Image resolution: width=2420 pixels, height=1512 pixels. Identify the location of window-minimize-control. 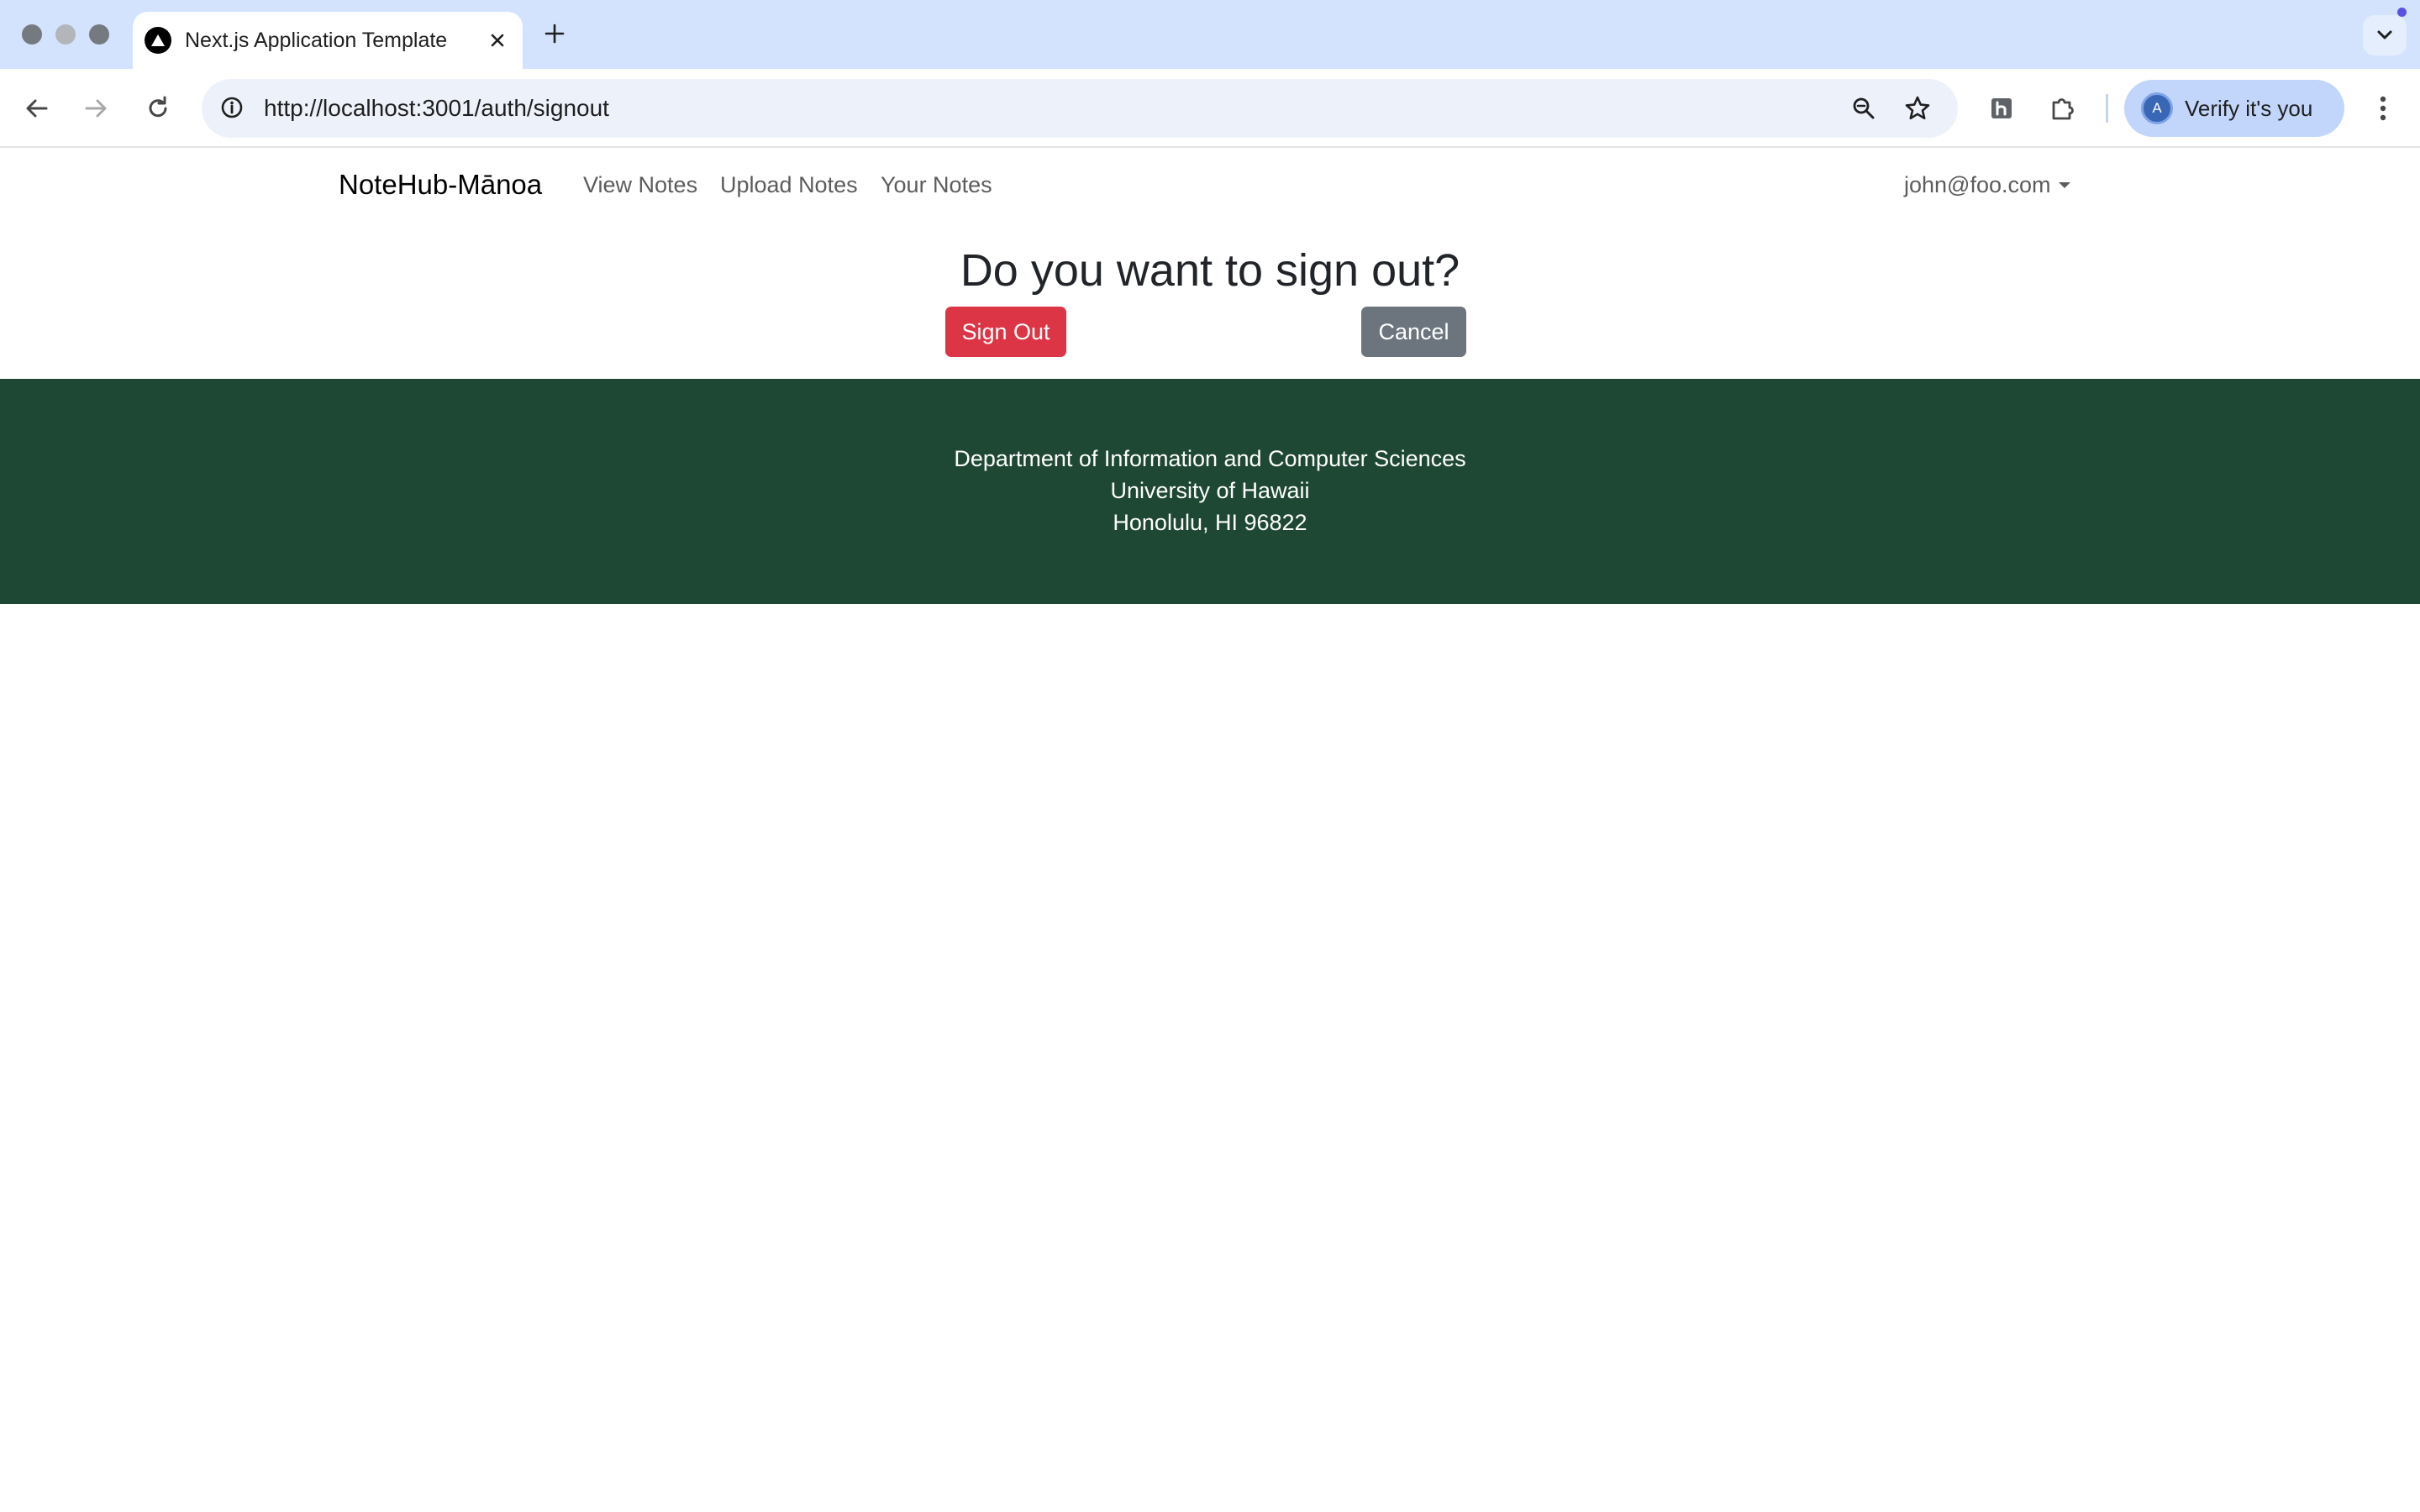
(65, 34).